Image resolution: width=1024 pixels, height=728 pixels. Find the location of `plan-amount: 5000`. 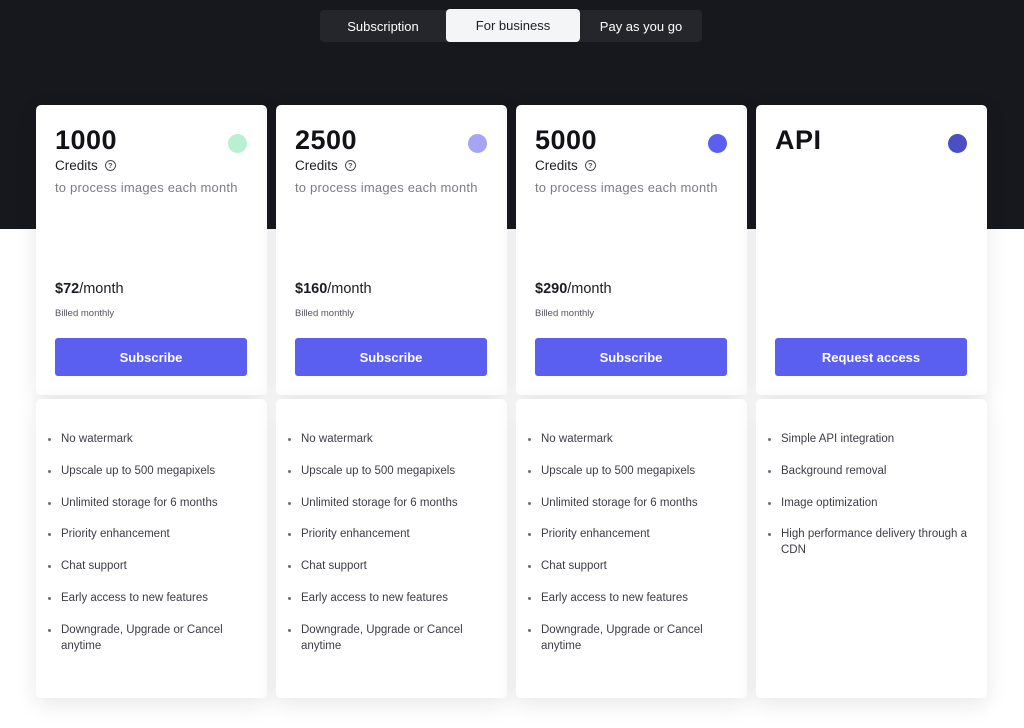

plan-amount: 5000 is located at coordinates (566, 140).